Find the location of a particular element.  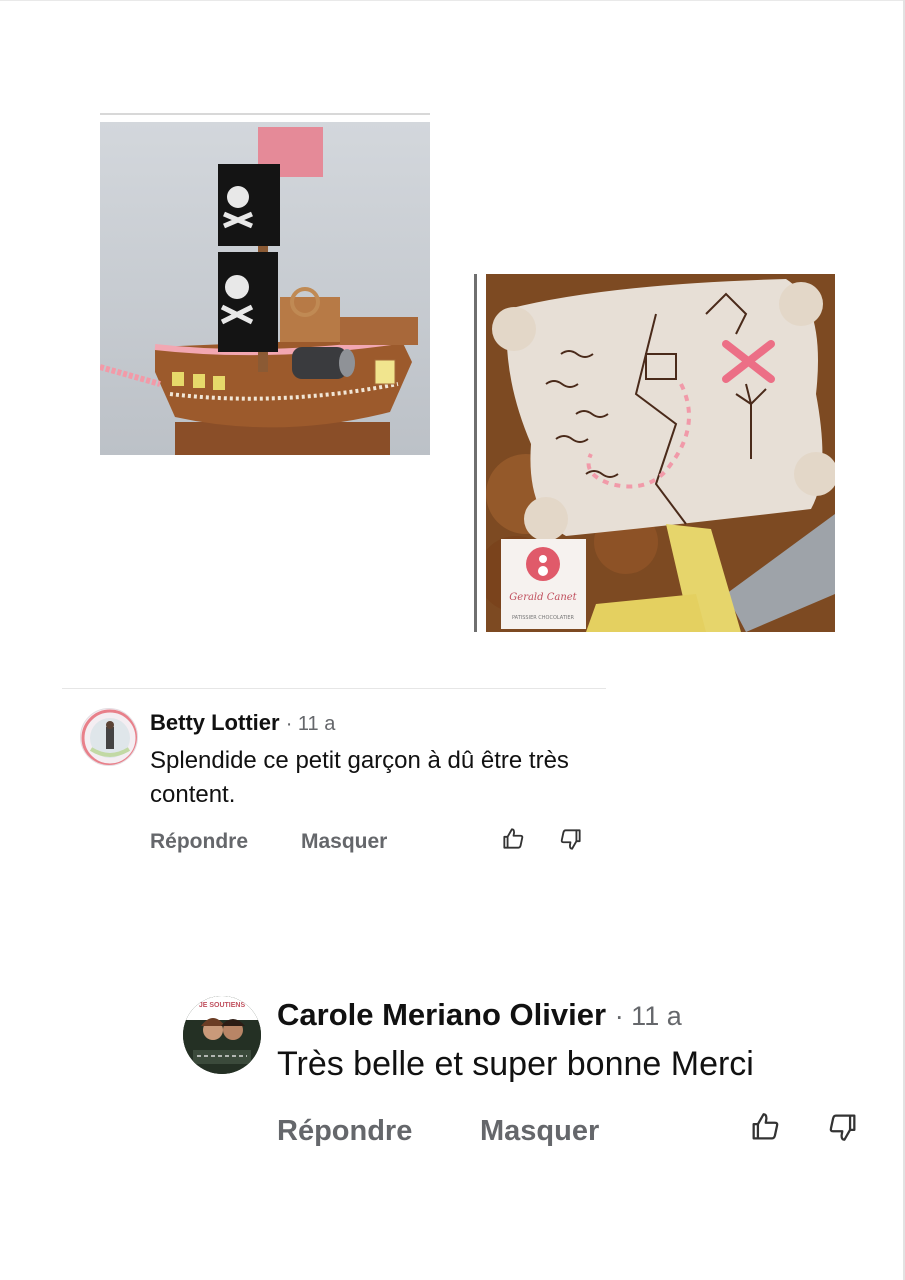

pirate-ship-photo is located at coordinates (265, 288).